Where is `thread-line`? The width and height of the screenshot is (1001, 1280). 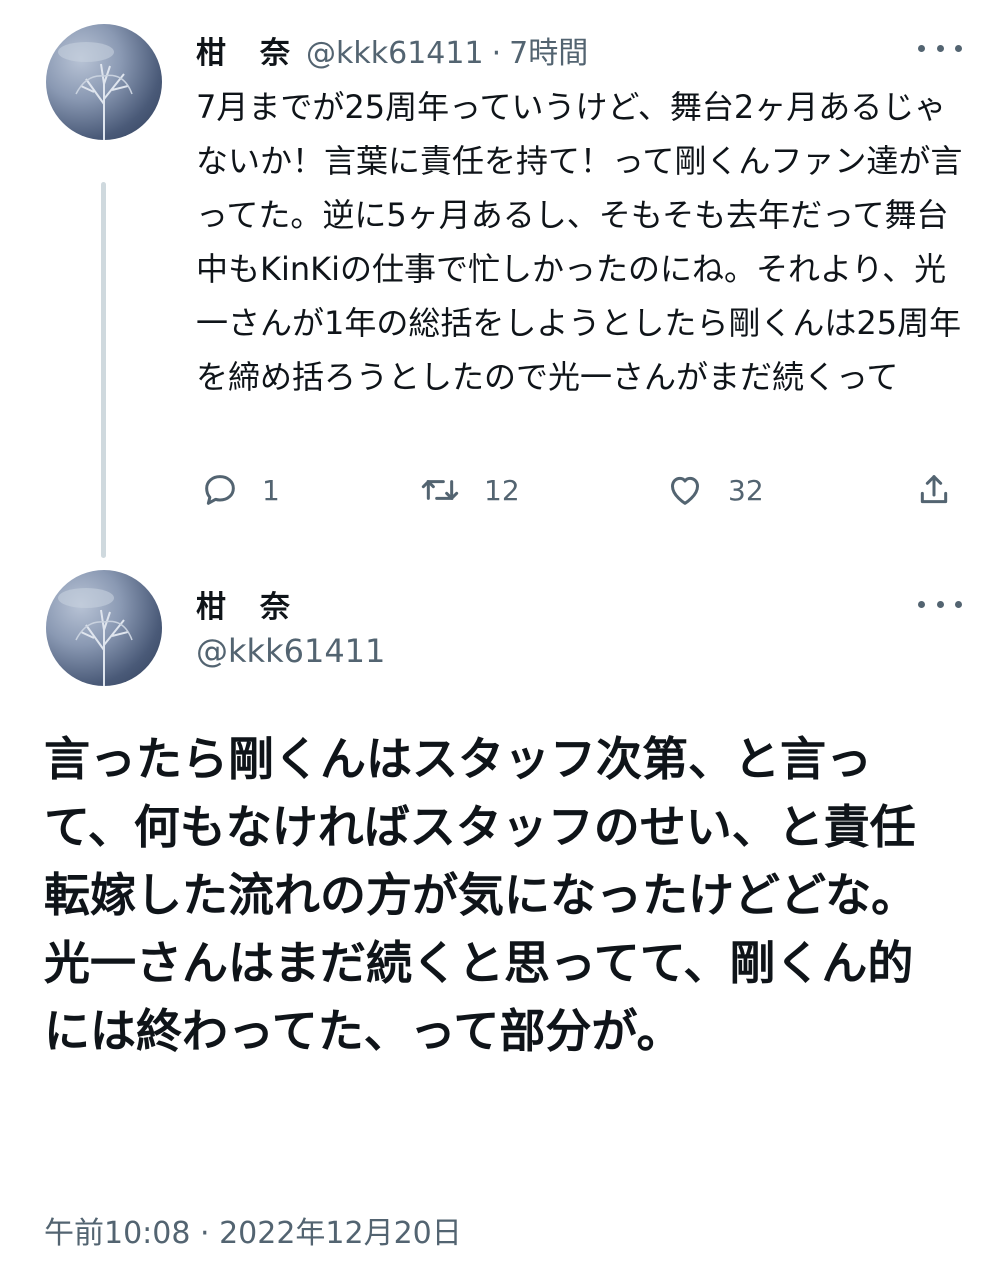 thread-line is located at coordinates (103, 370).